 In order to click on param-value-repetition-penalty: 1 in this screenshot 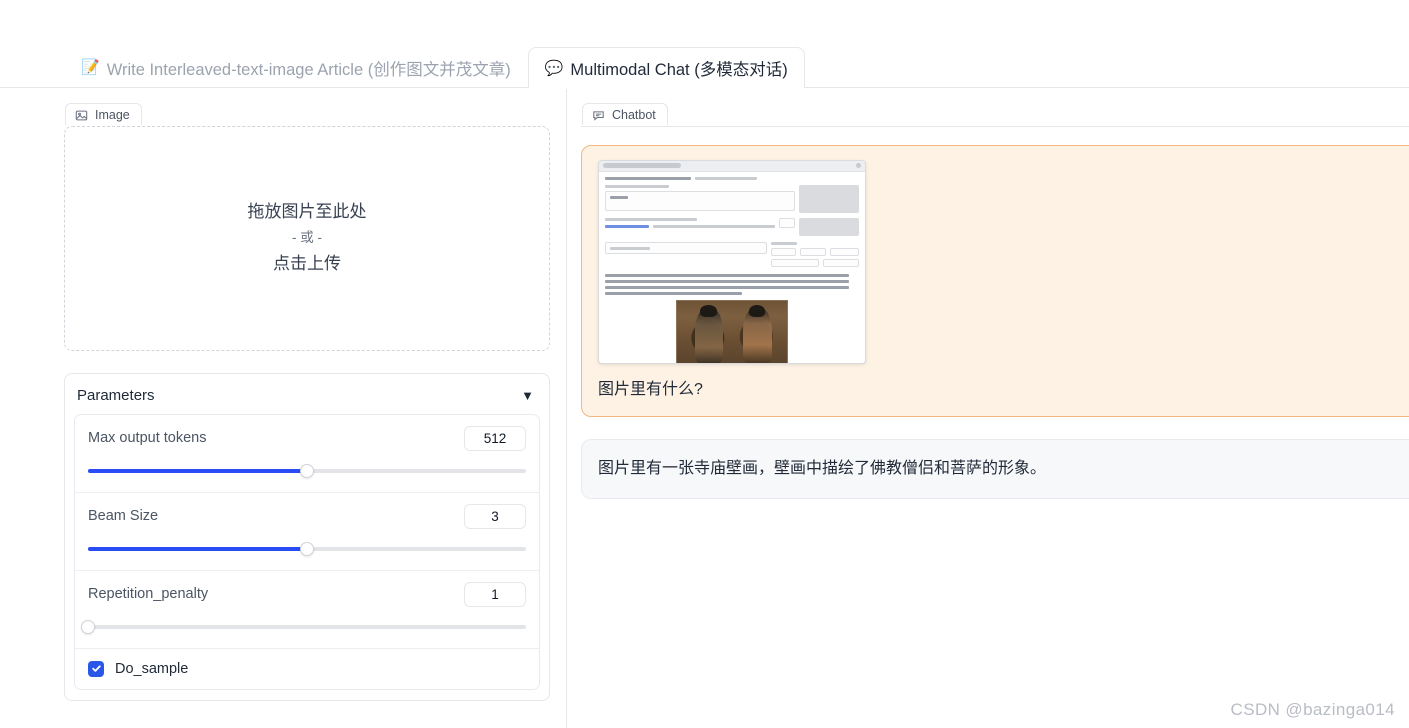, I will do `click(495, 594)`.